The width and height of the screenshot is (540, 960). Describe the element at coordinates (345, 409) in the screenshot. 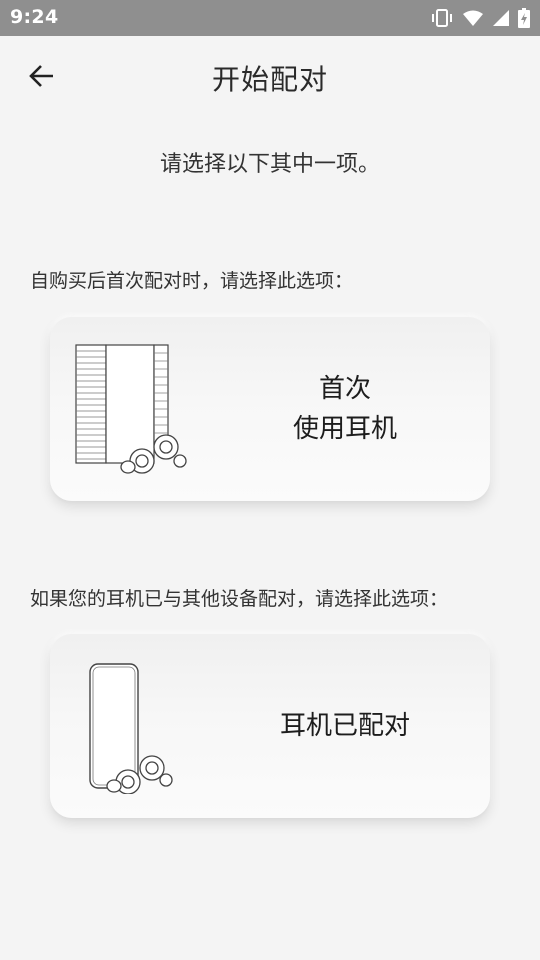

I see `first-use-text: 首次 使用耳机` at that location.